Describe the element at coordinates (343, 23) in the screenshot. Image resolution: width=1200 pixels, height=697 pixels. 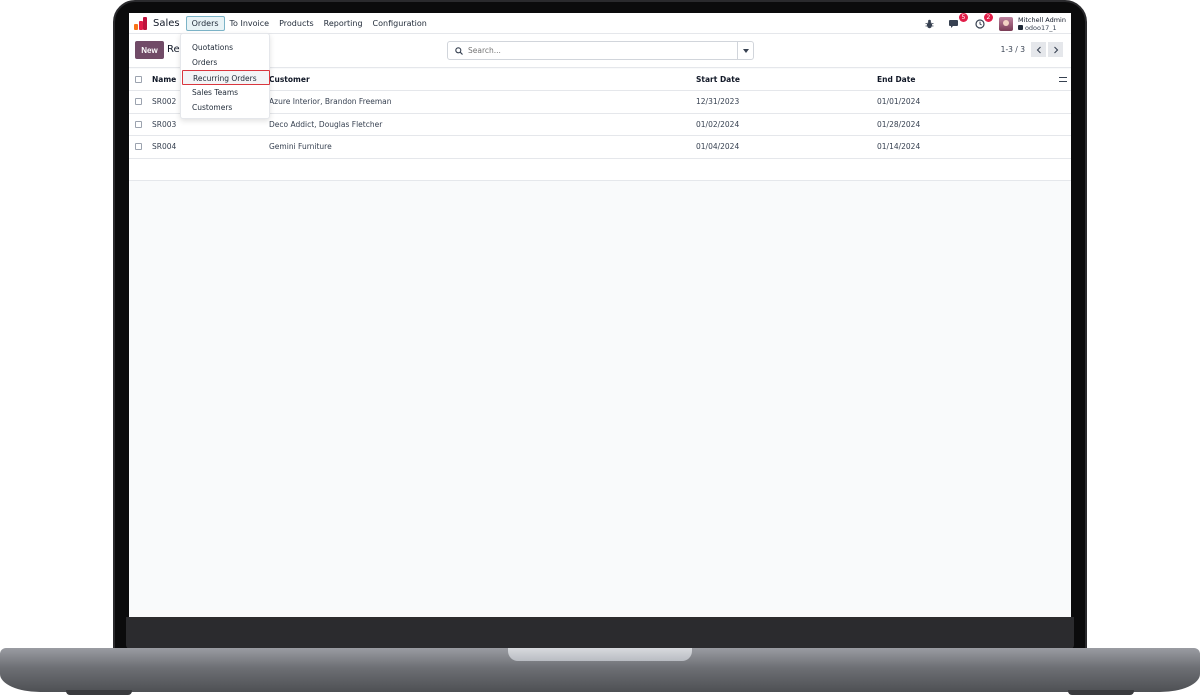
I see `menu-reporting: Reporting` at that location.